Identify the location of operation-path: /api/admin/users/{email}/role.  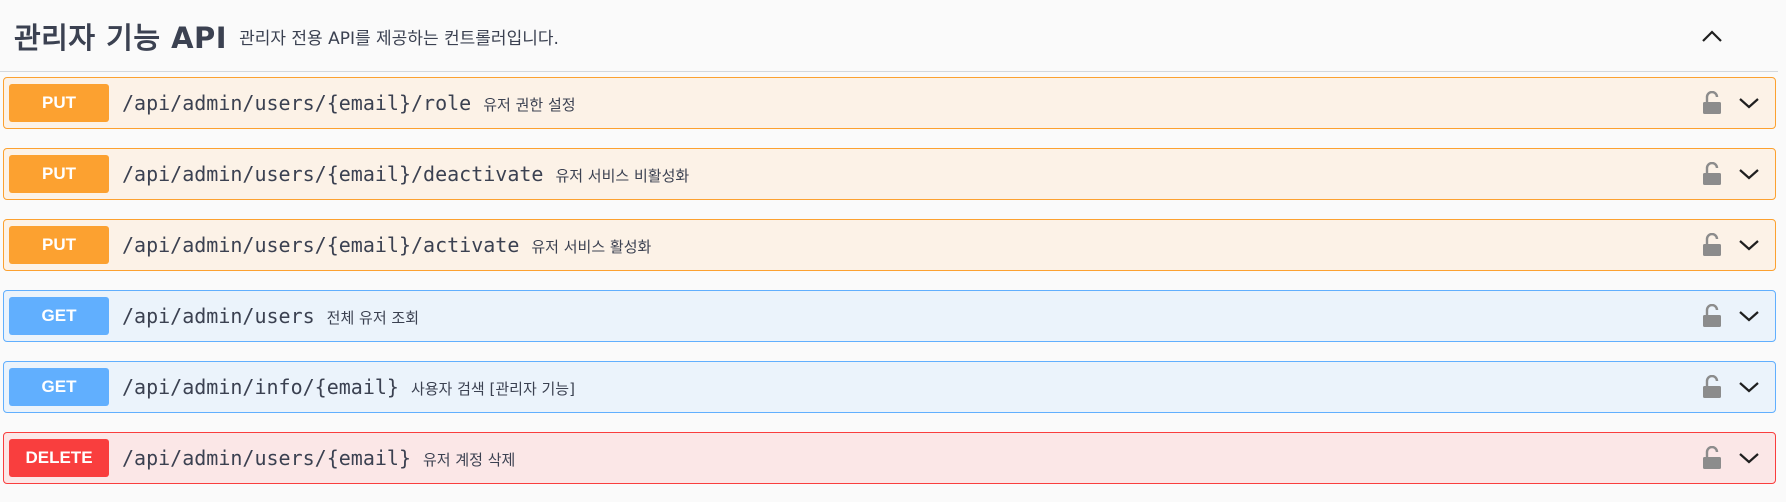
(297, 103).